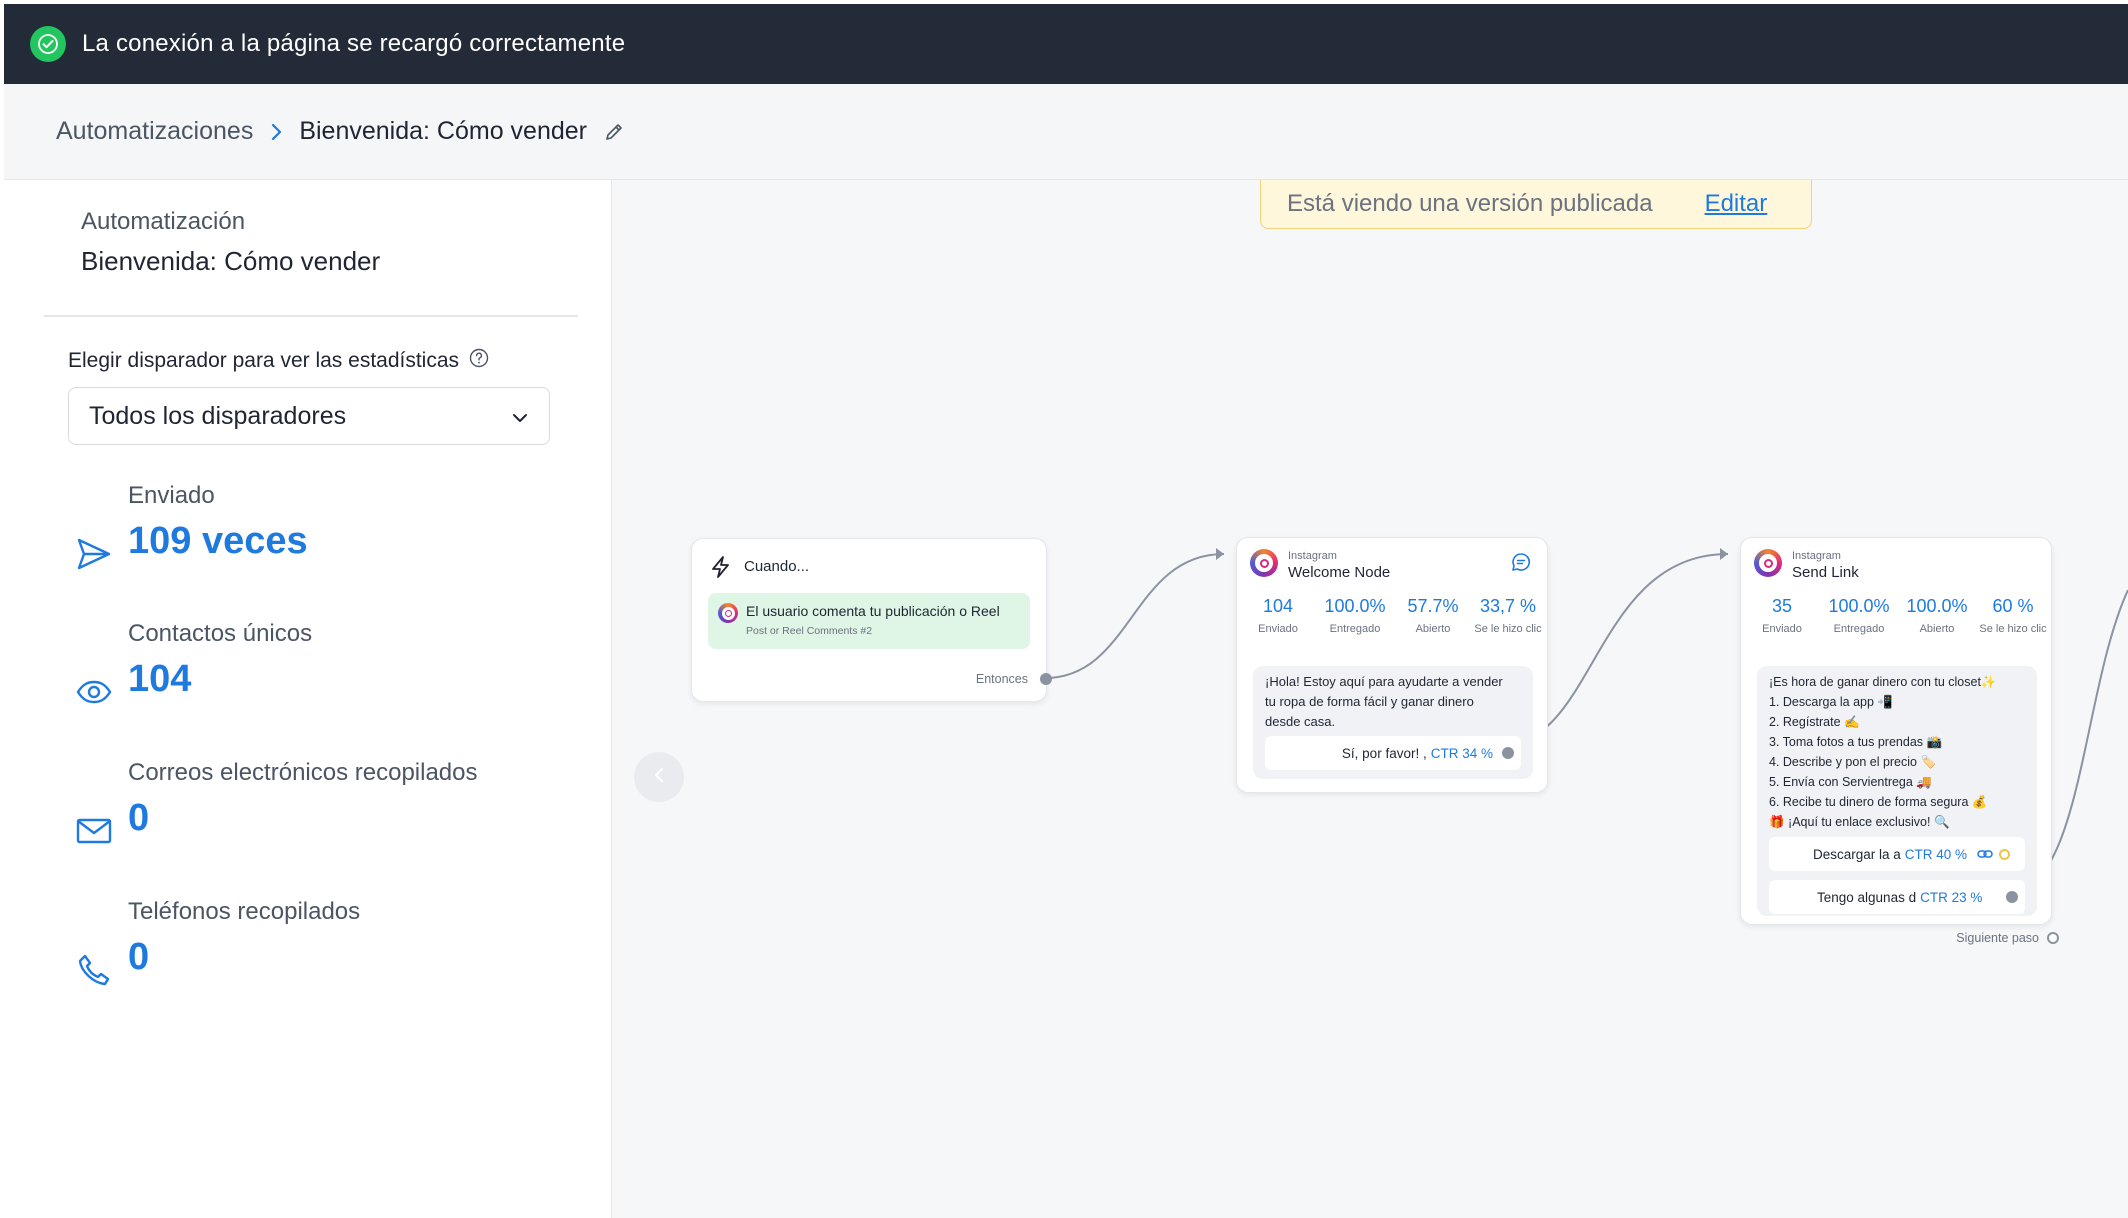 The height and width of the screenshot is (1218, 2128). Describe the element at coordinates (1859, 822) in the screenshot. I see `message-line: 🎁 ¡Aquí tu enlace exclusivo! 🔍` at that location.